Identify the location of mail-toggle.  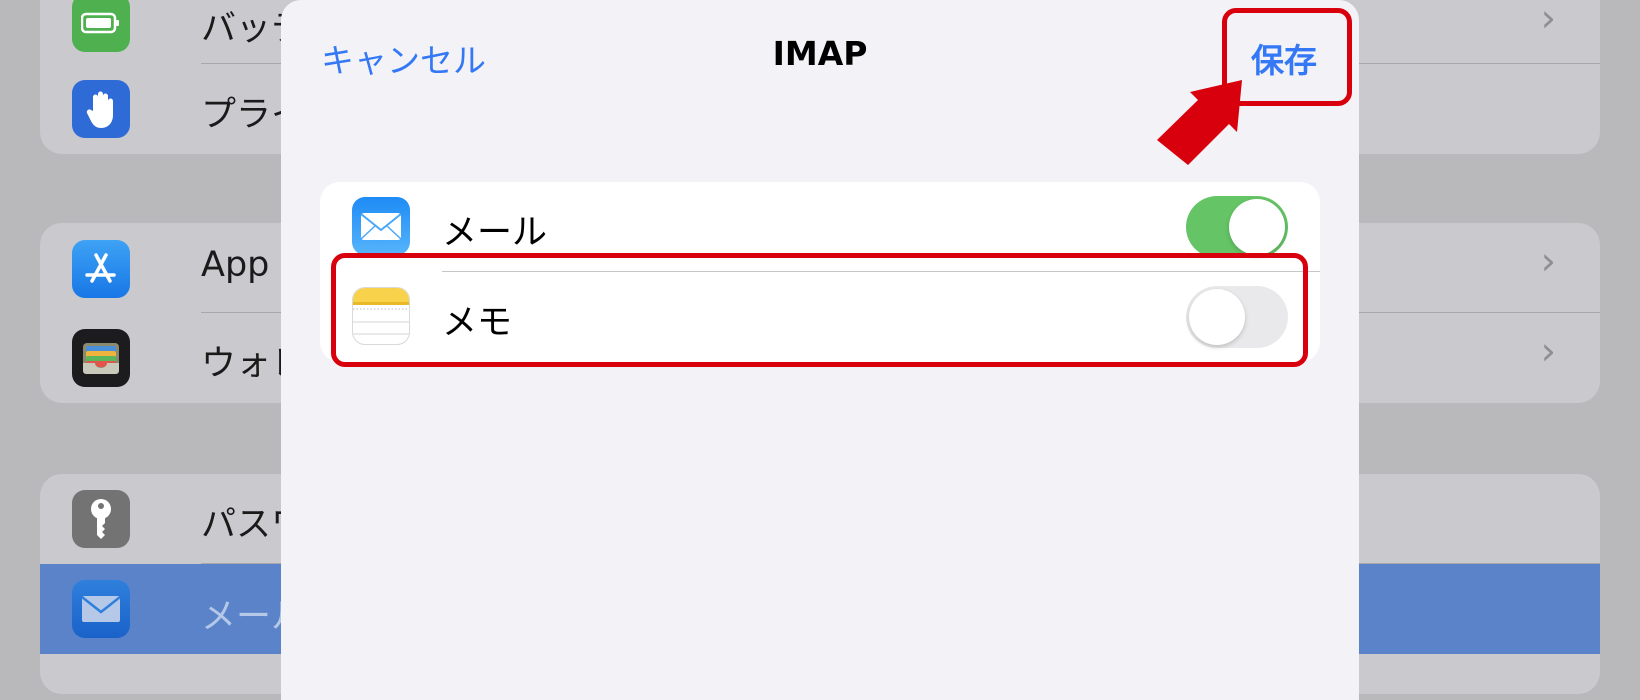
(1237, 227).